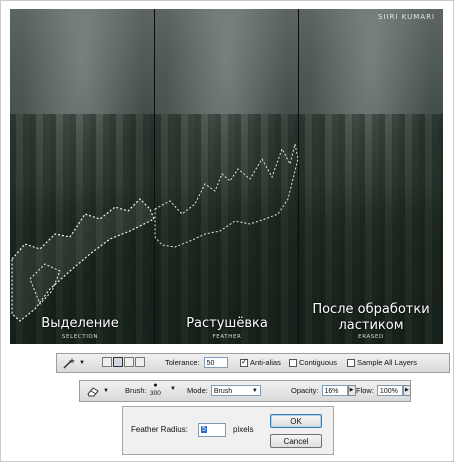 The height and width of the screenshot is (462, 454). Describe the element at coordinates (80, 337) in the screenshot. I see `caption-selection-en: SELECTION` at that location.